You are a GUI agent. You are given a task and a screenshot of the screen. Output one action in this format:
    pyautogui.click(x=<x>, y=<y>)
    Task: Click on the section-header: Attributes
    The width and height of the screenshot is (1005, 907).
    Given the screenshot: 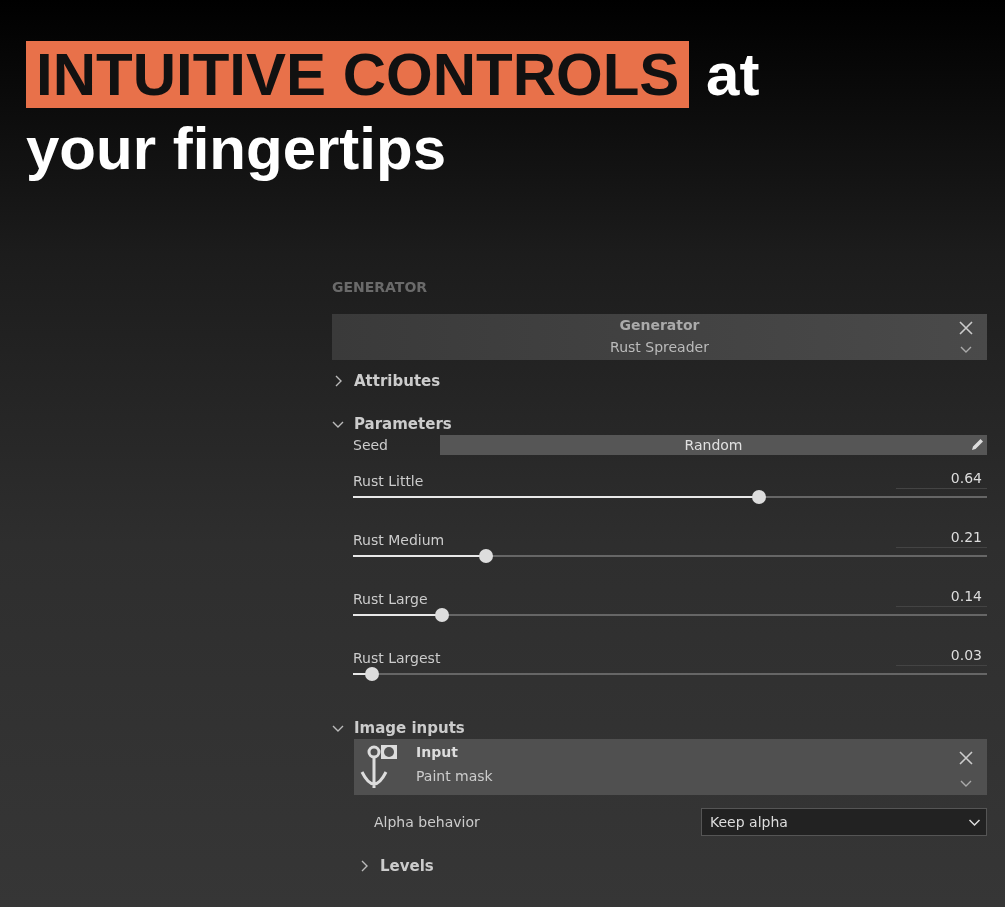 What is the action you would take?
    pyautogui.click(x=386, y=381)
    